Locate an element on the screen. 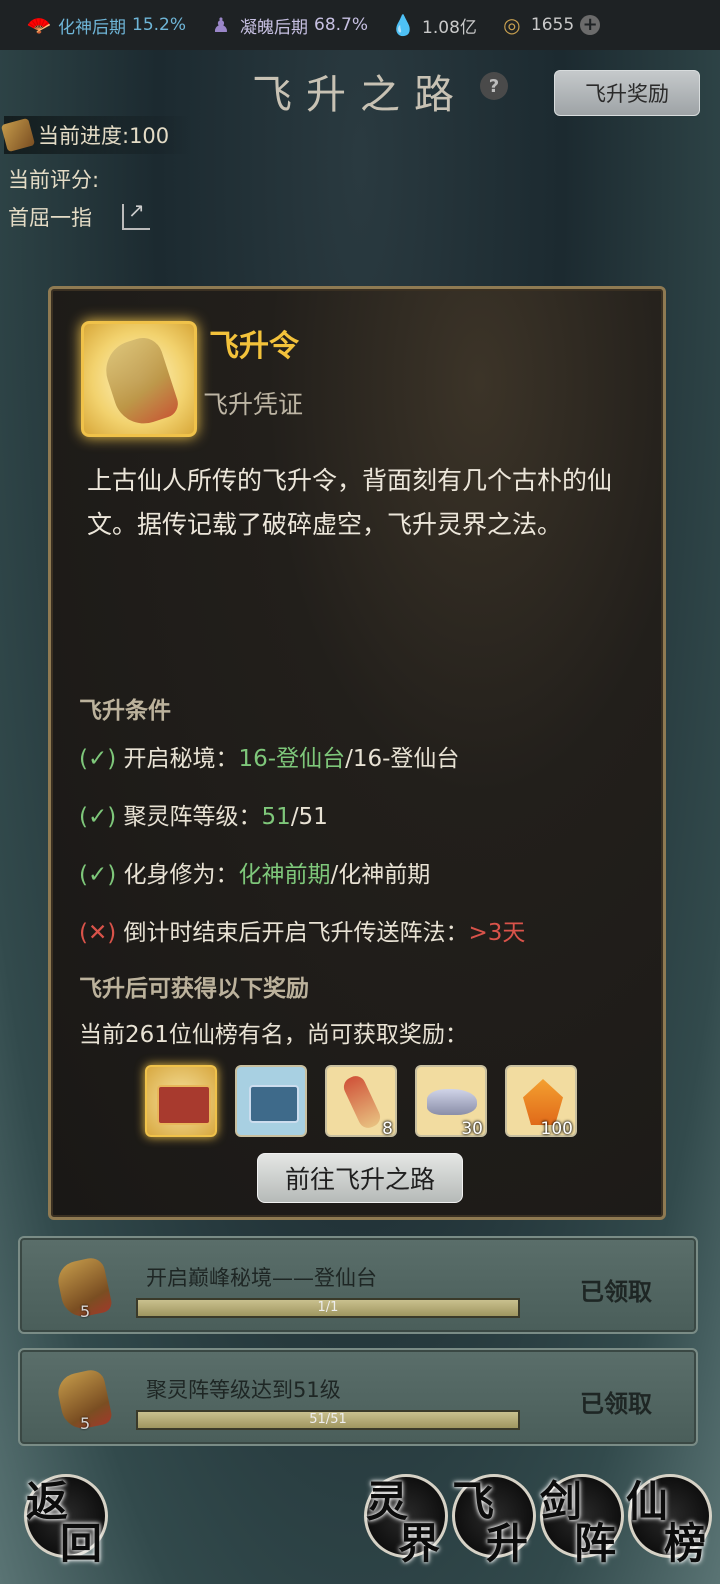  coin-counter: ◎ 1655 + is located at coordinates (550, 25).